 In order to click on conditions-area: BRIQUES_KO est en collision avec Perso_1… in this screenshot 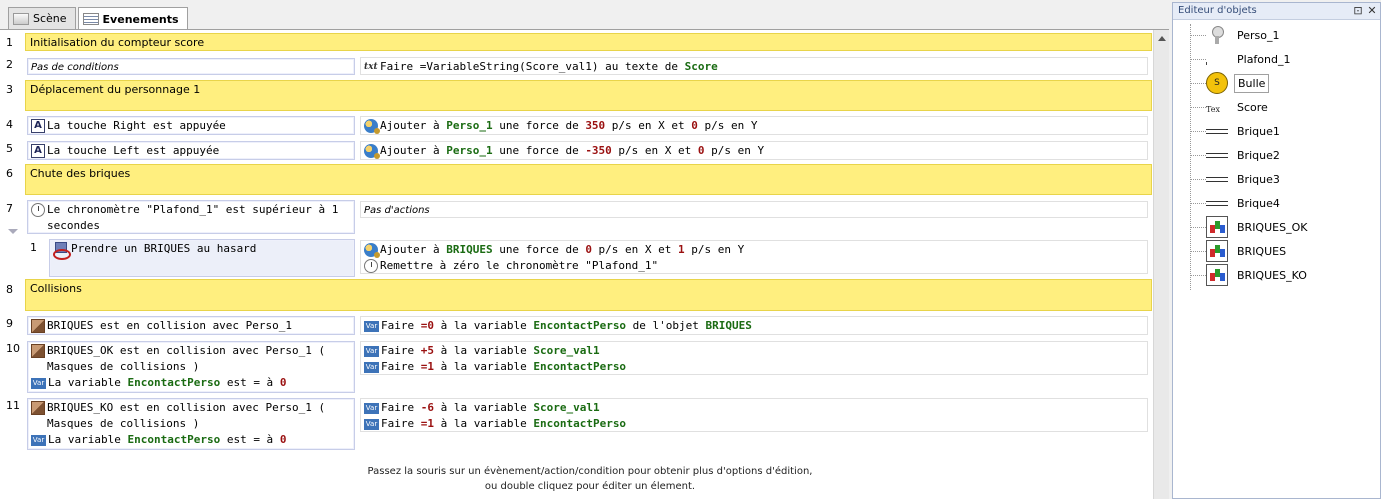, I will do `click(191, 424)`.